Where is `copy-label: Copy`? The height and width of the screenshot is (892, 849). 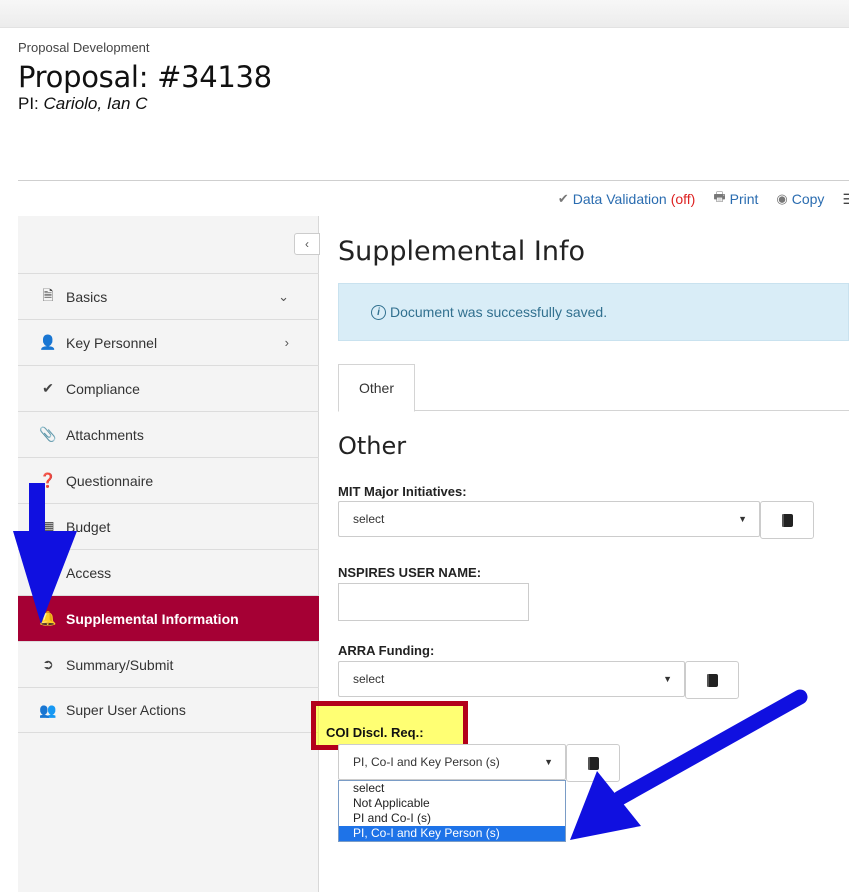 copy-label: Copy is located at coordinates (808, 199).